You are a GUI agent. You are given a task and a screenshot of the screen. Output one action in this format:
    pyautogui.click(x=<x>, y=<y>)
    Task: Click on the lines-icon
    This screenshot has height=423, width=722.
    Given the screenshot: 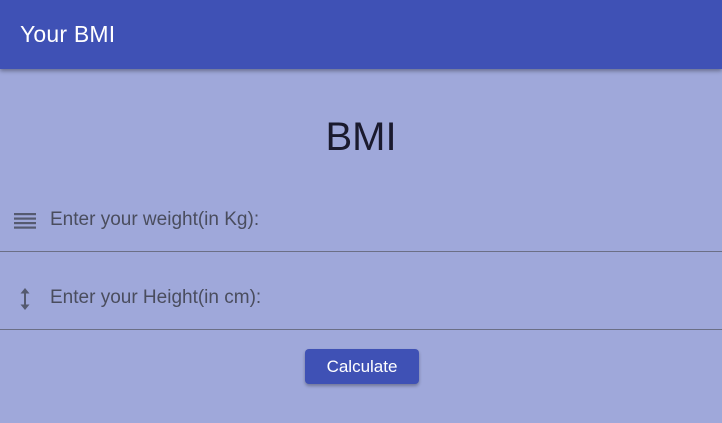 What is the action you would take?
    pyautogui.click(x=25, y=221)
    